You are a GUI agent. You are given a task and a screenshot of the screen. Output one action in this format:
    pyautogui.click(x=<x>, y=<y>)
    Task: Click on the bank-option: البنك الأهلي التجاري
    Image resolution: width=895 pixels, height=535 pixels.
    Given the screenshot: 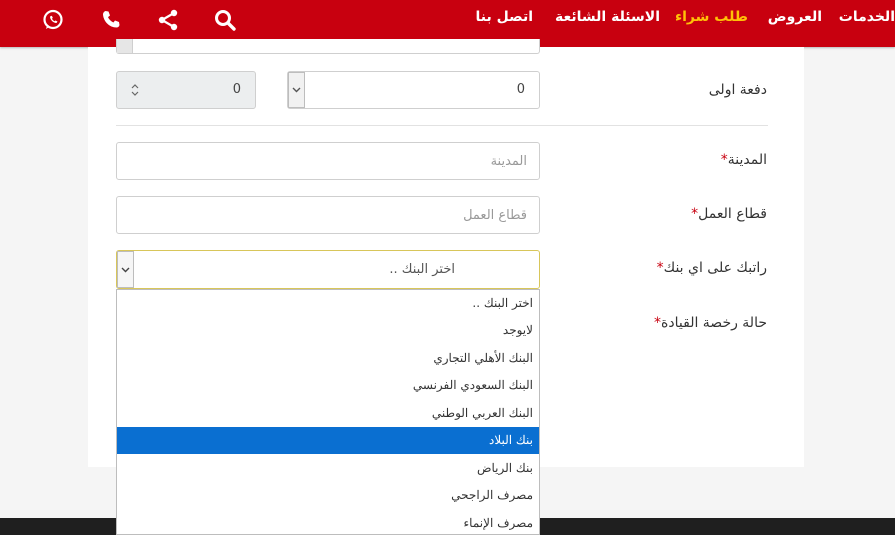 What is the action you would take?
    pyautogui.click(x=328, y=358)
    